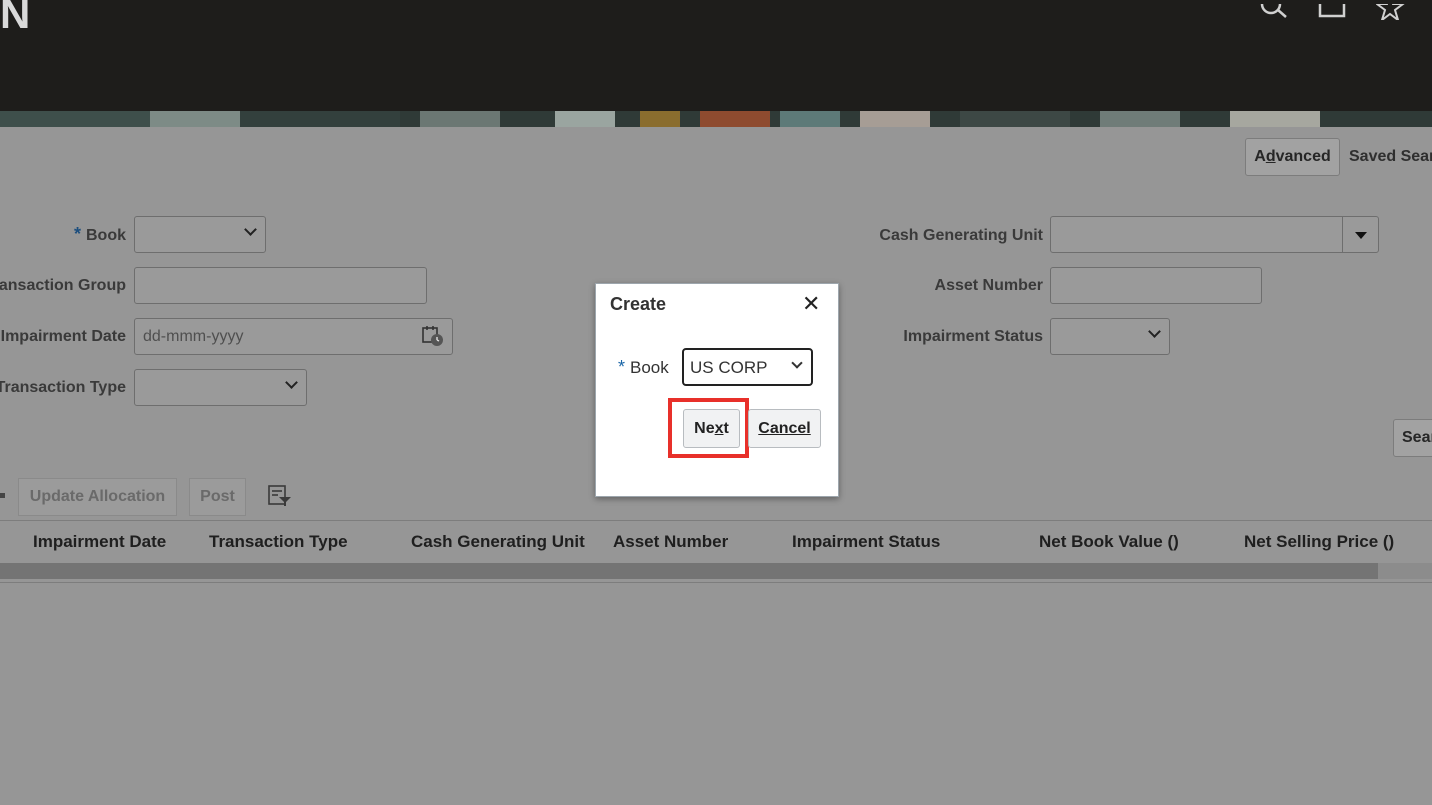 This screenshot has height=805, width=1432. I want to click on dialog-title: Create, so click(638, 304).